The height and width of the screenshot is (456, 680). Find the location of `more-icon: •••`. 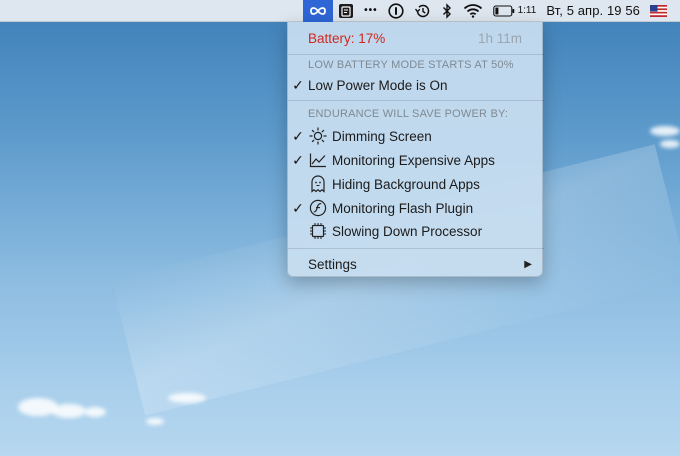

more-icon: ••• is located at coordinates (371, 10).